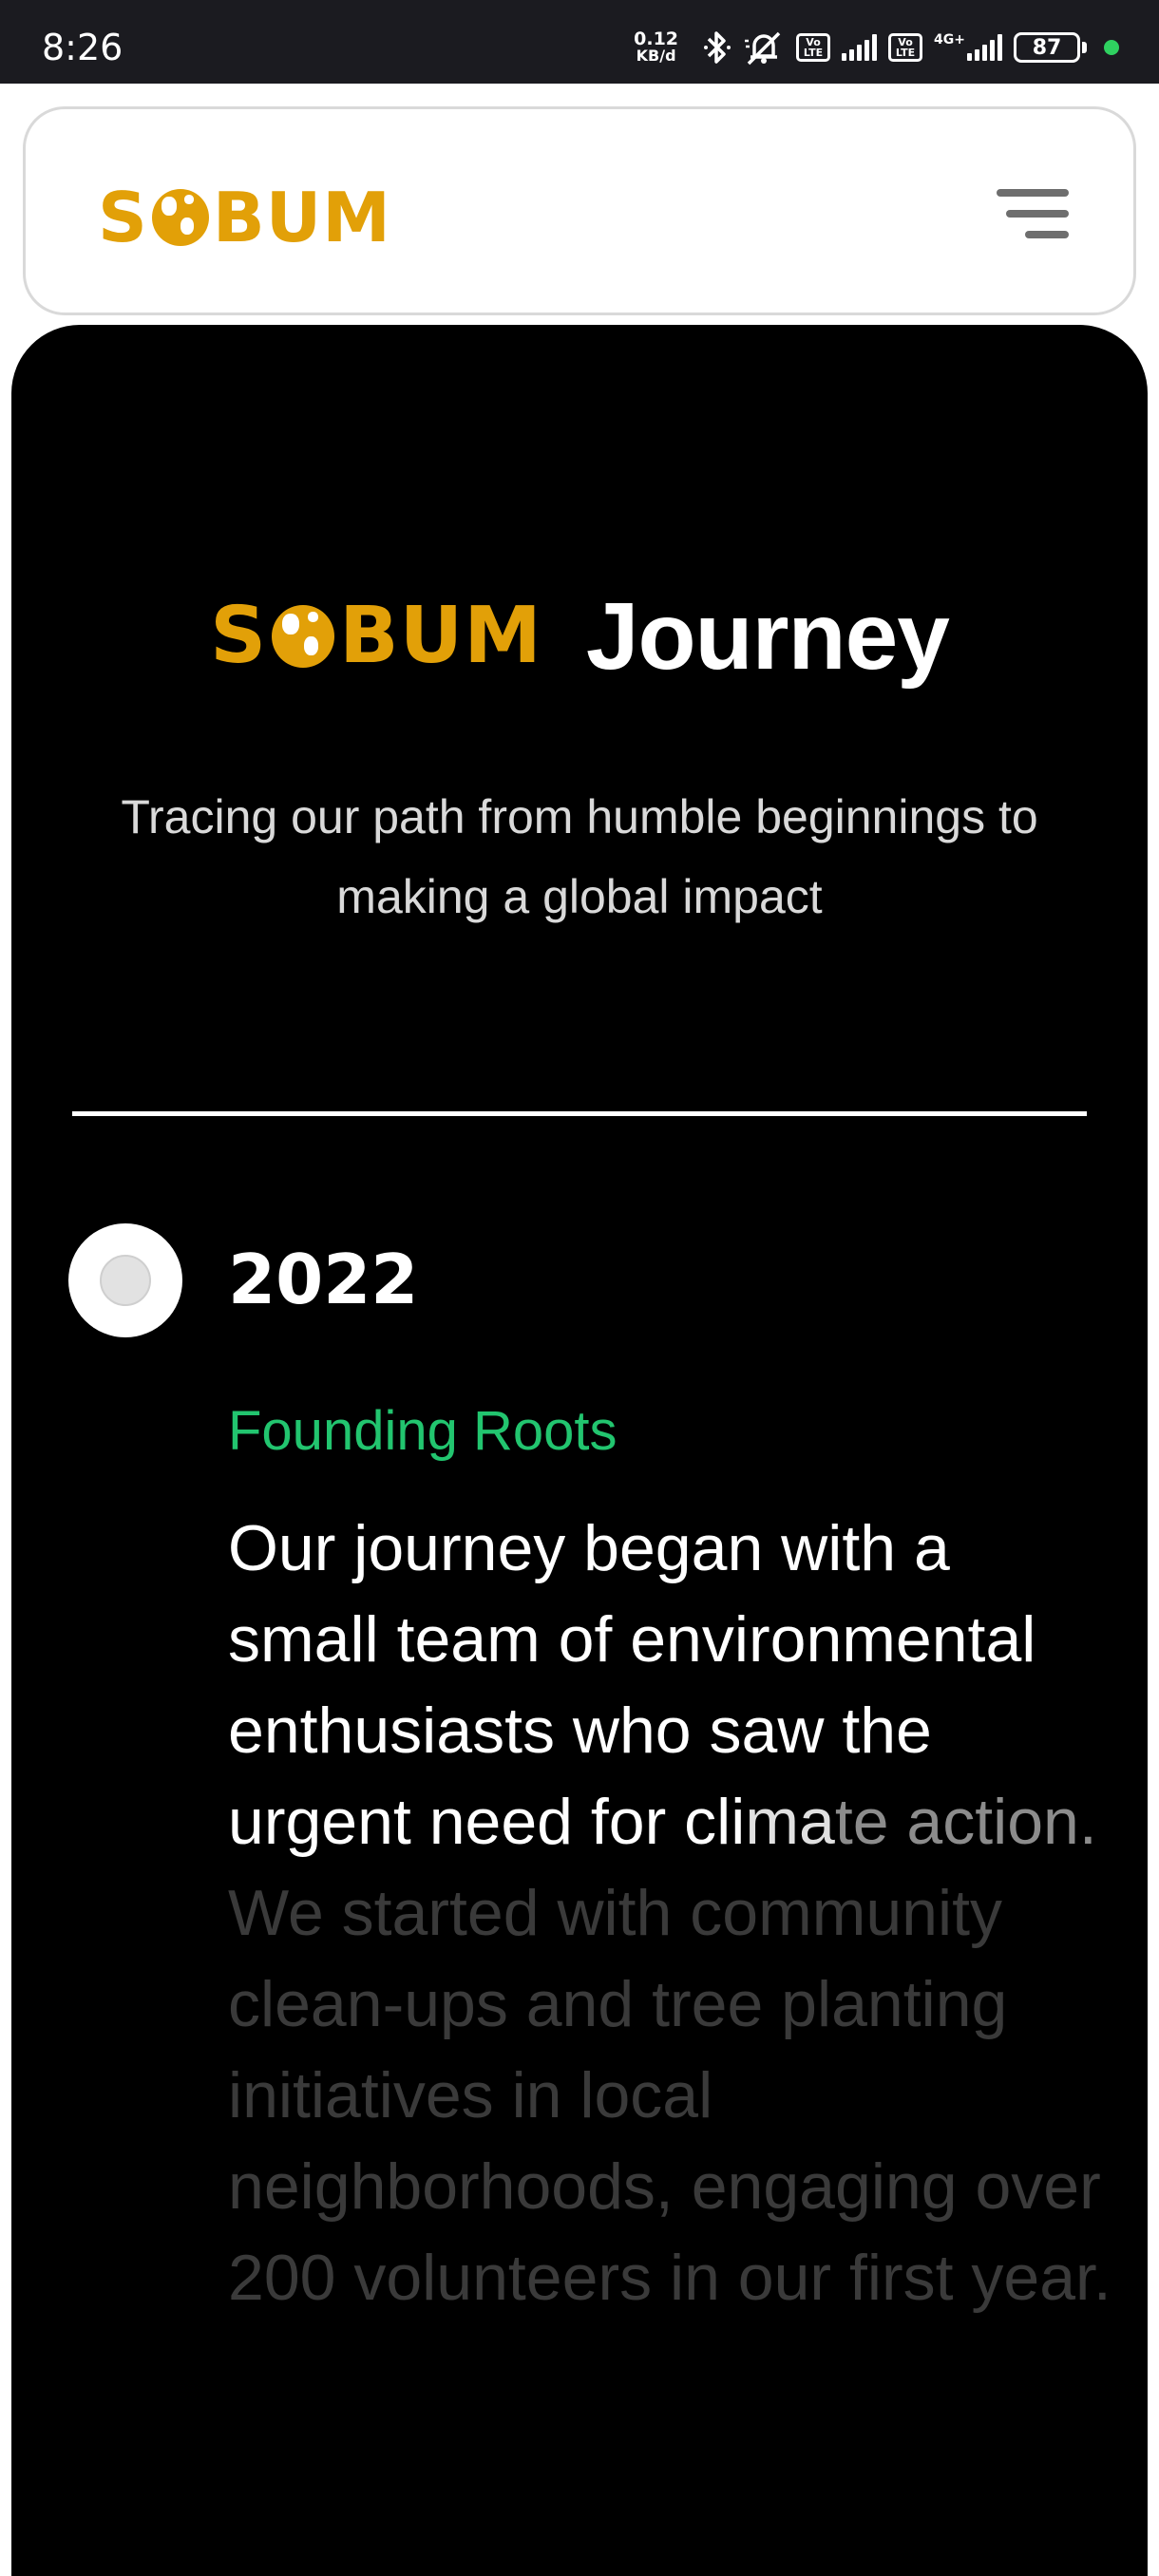 This screenshot has width=1159, height=2576. I want to click on network-speed-unit: KB/d, so click(656, 56).